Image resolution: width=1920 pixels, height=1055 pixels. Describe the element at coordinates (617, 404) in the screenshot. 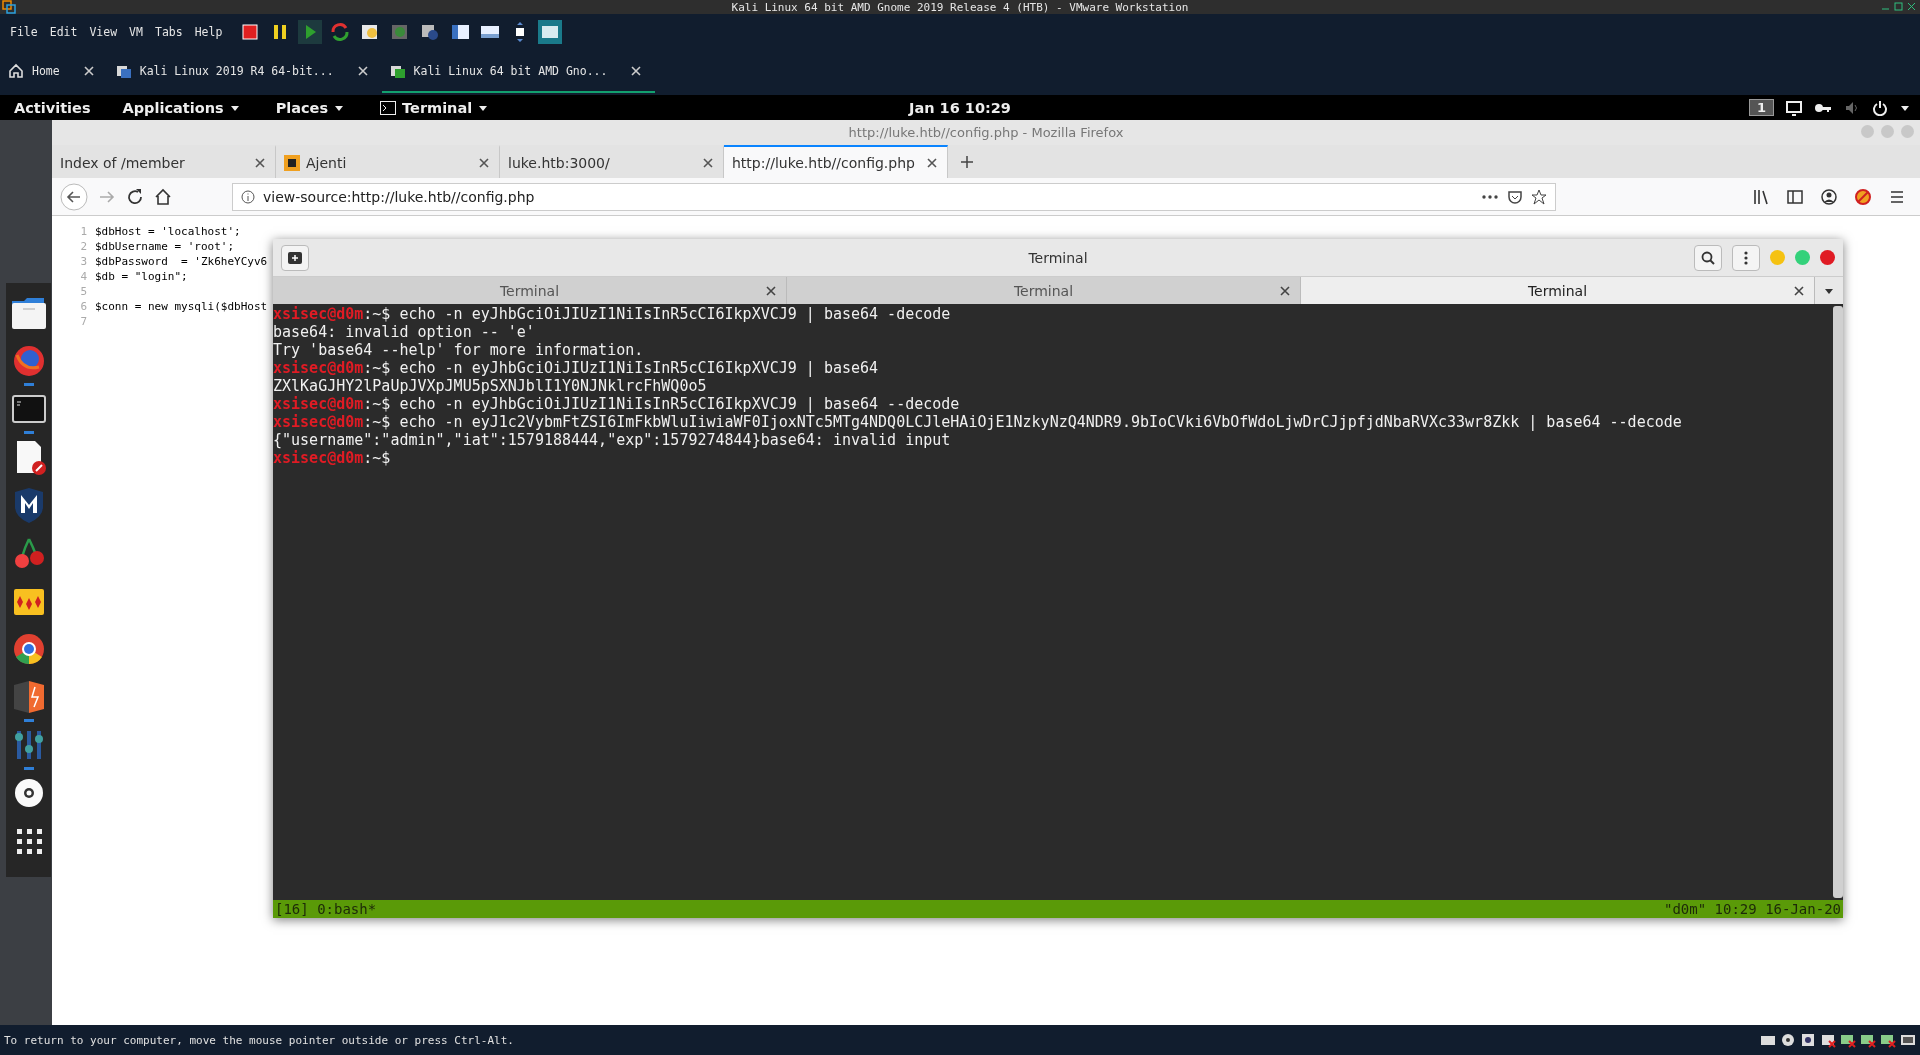

I see `terminal-line: xsisec@d0m:~$ echo -n eyJhbGciOiJIUzI1NiIsInR5cCI6IkpXVCJ9 | base64 --decode` at that location.